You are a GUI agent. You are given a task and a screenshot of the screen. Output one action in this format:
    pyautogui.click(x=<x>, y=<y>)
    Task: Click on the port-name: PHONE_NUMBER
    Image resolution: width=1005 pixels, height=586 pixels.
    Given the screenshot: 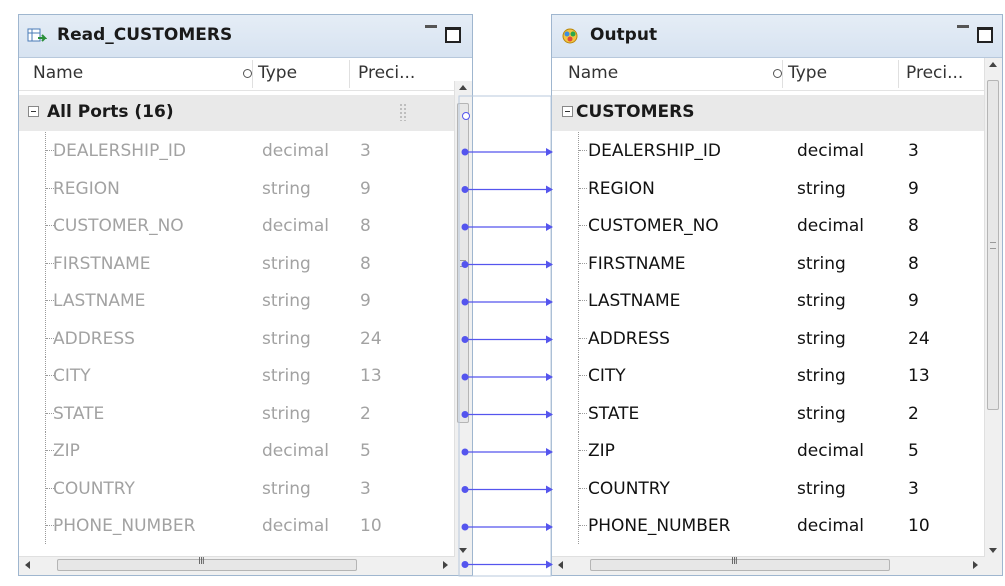 What is the action you would take?
    pyautogui.click(x=124, y=526)
    